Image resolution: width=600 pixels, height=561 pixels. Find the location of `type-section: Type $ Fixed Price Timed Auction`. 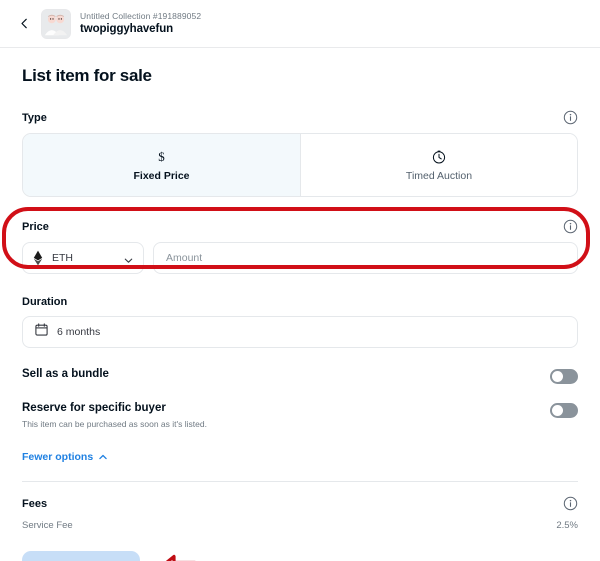

type-section: Type $ Fixed Price Timed Auction is located at coordinates (300, 153).